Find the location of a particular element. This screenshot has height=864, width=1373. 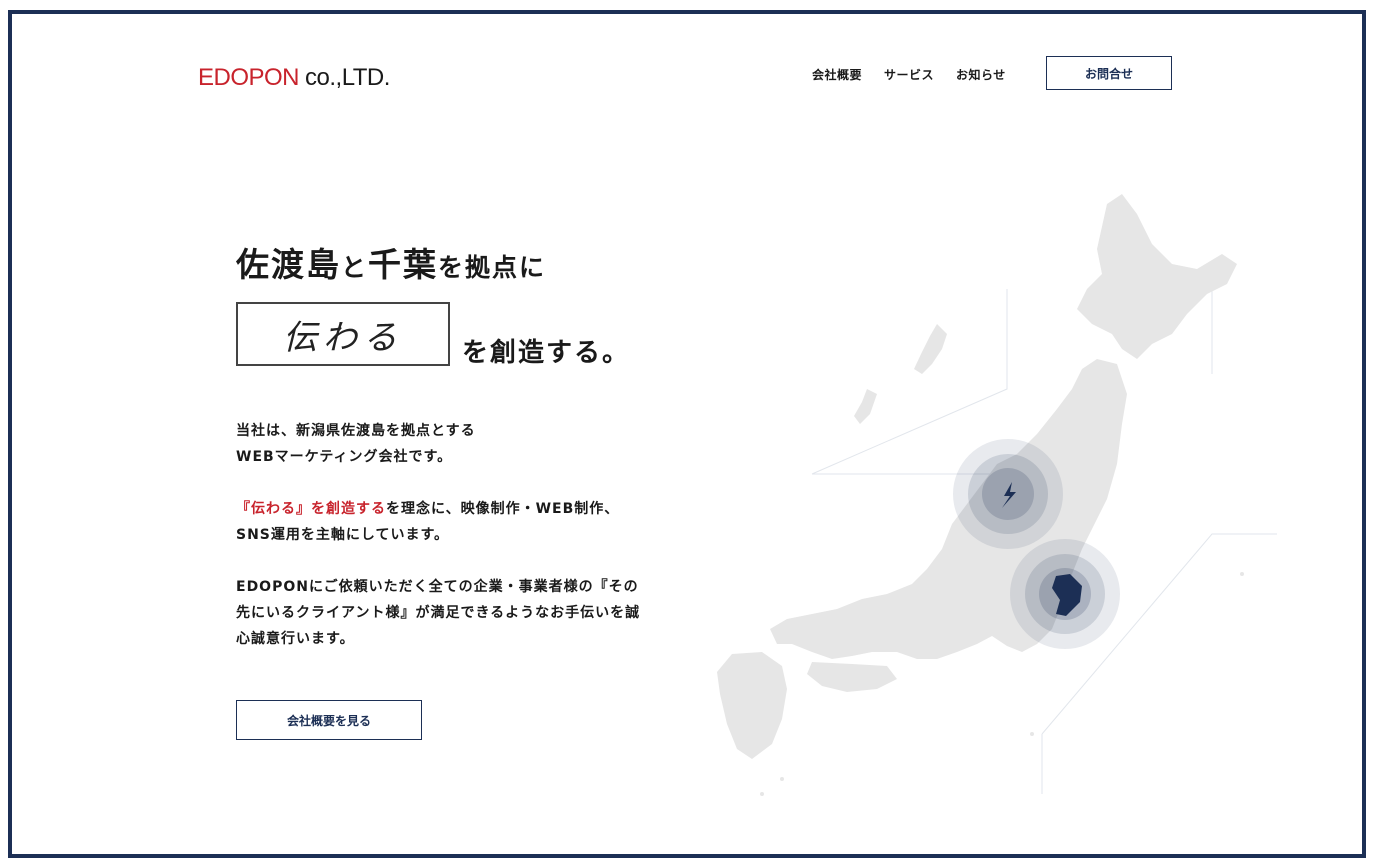

hero-headline: 佐渡島と千葉を拠点に is located at coordinates (391, 262).